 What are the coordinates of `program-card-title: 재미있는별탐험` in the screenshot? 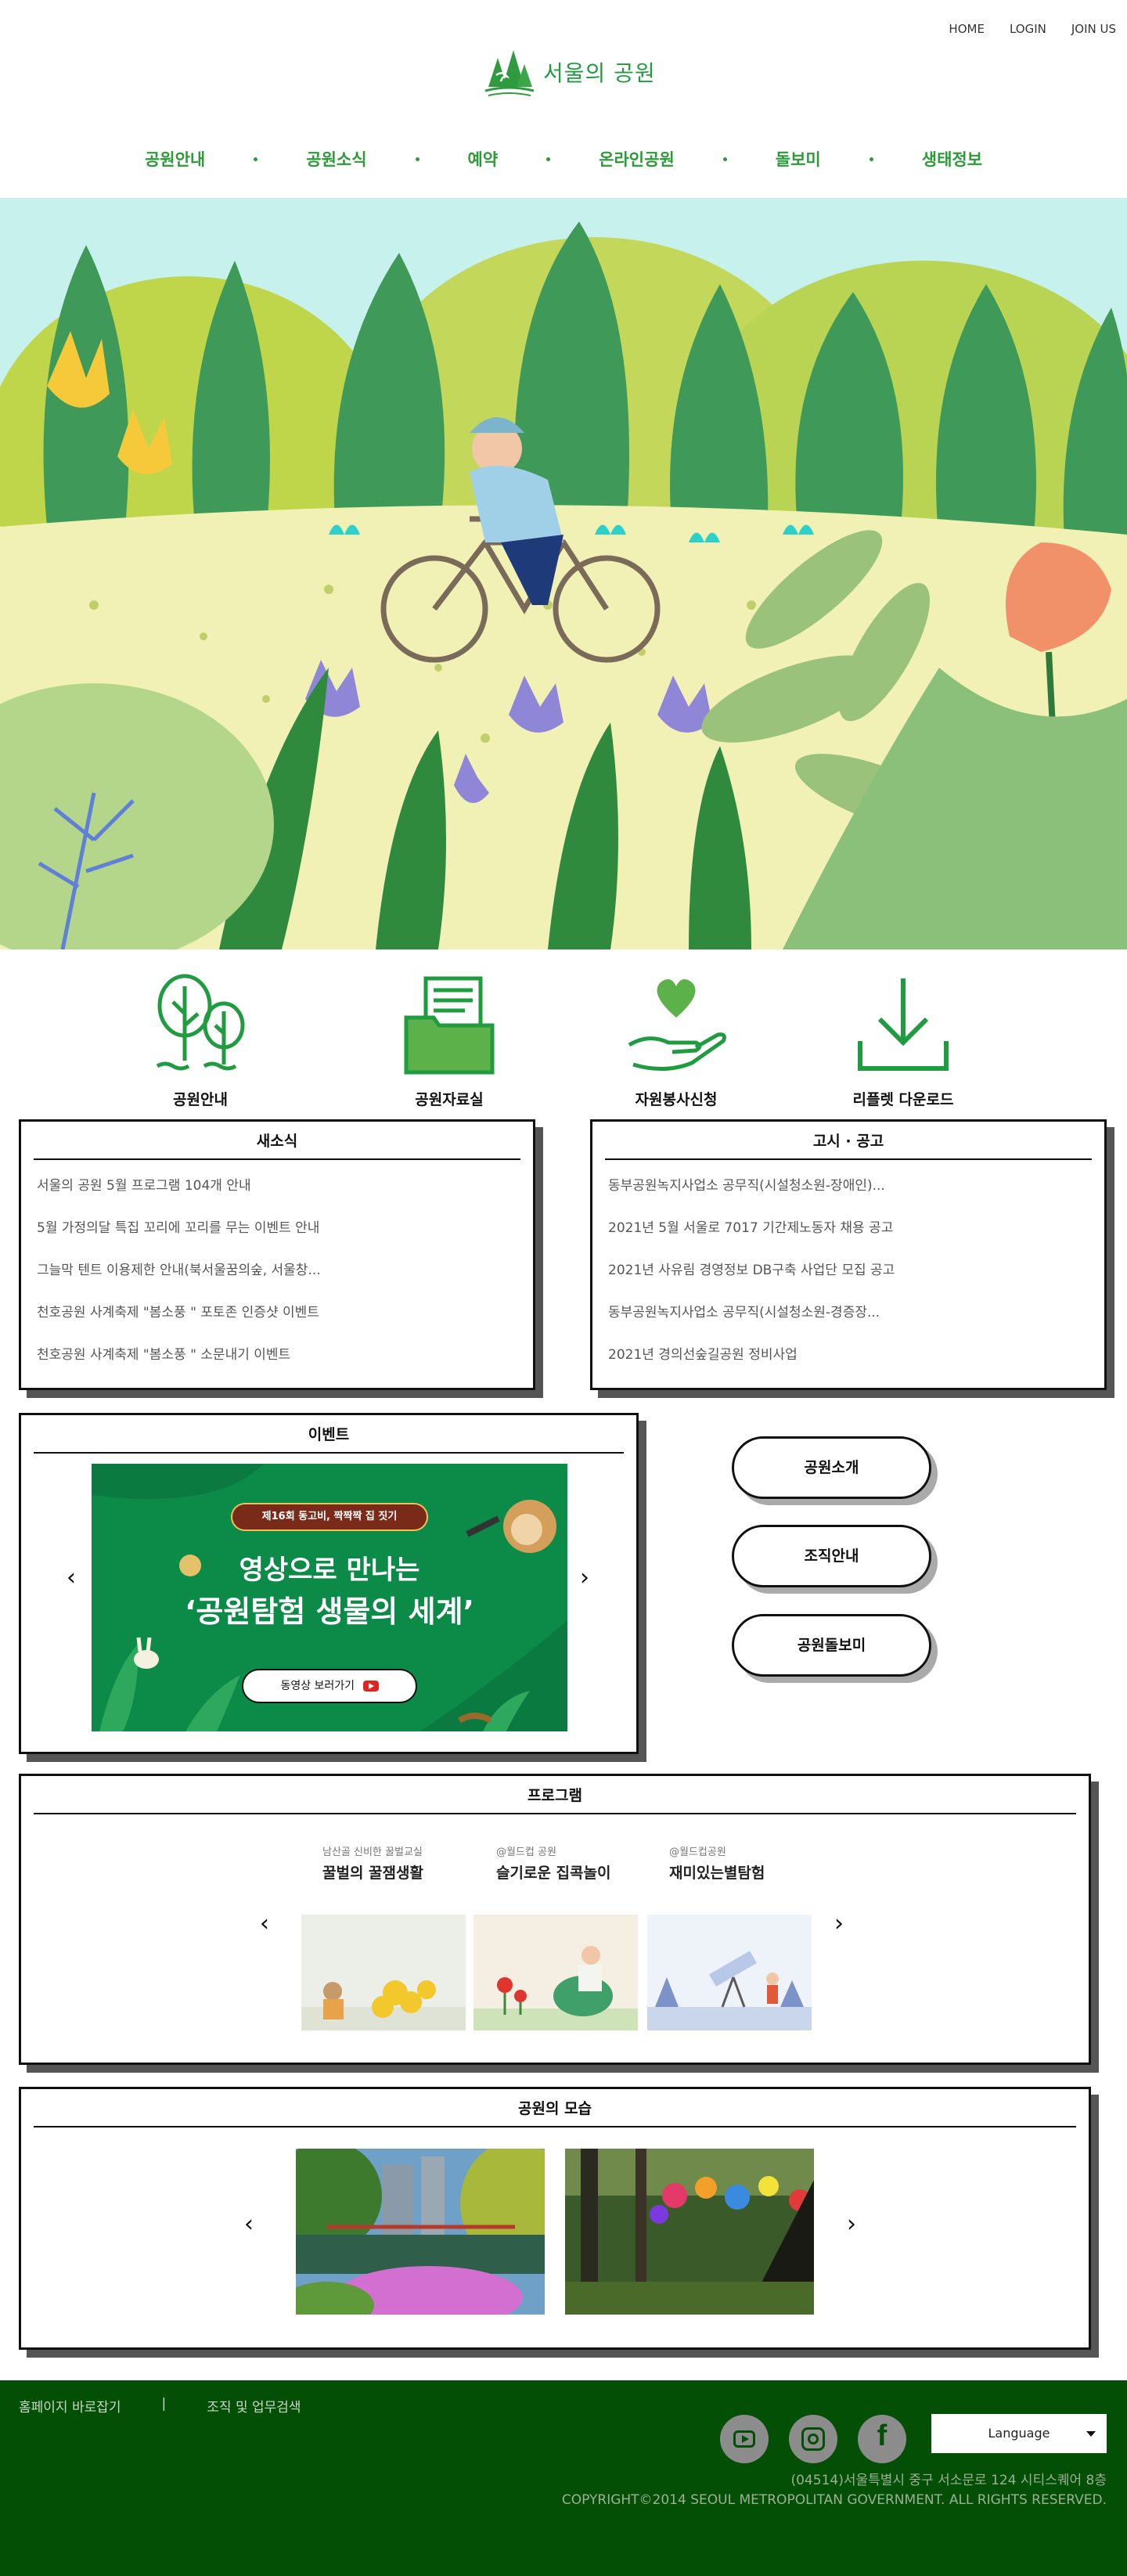 It's located at (717, 1873).